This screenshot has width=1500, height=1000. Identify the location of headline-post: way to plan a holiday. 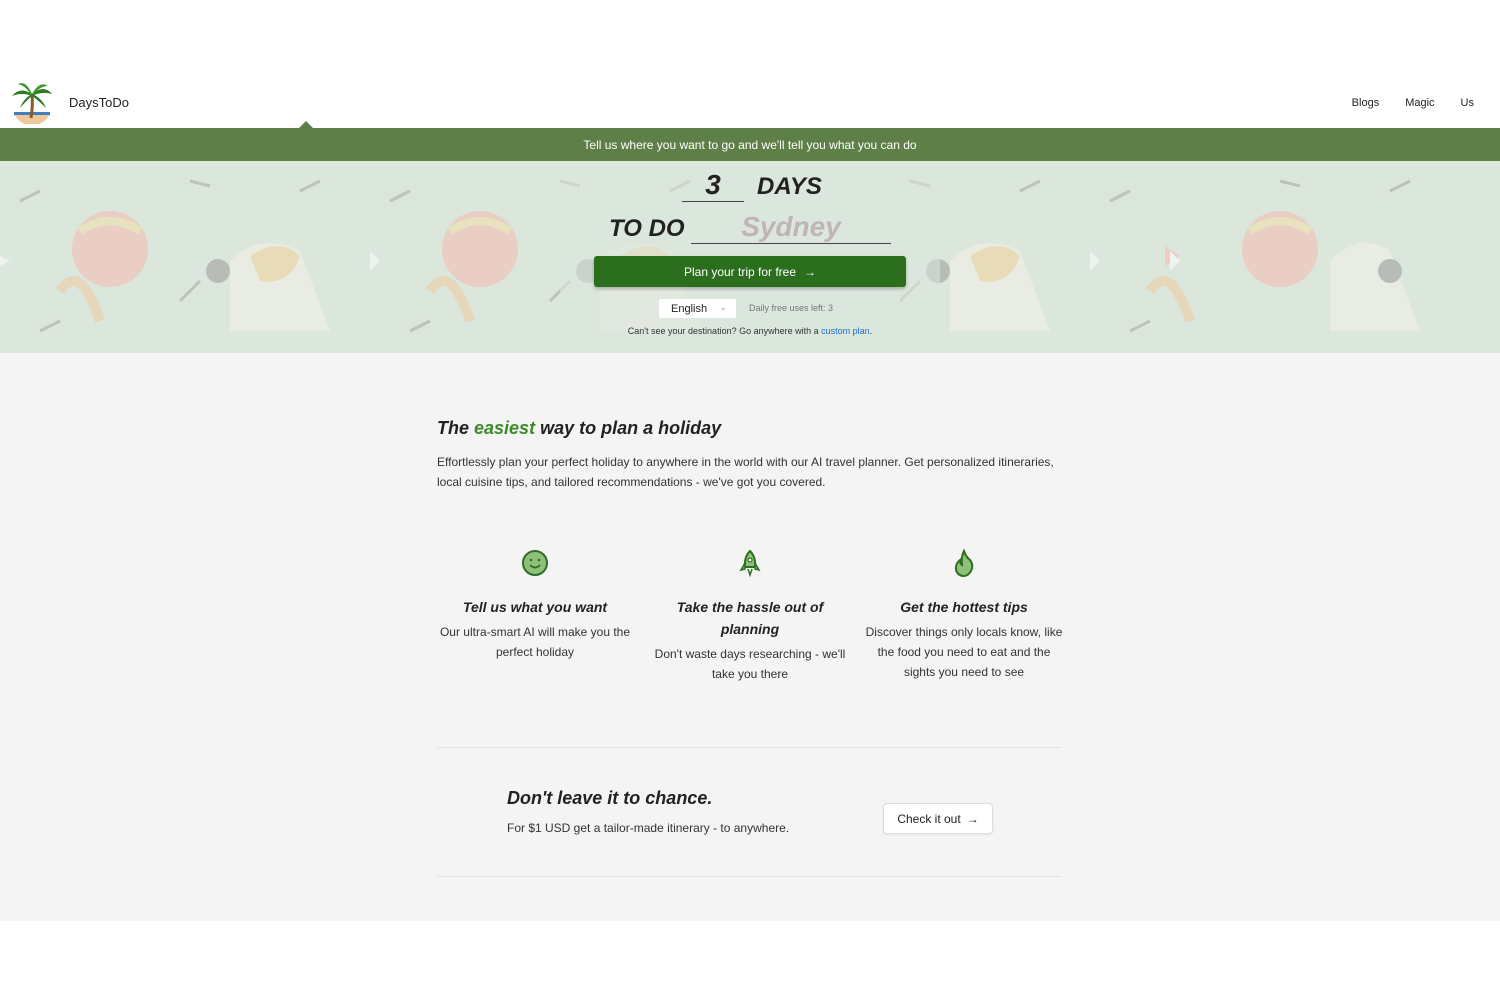
(628, 428).